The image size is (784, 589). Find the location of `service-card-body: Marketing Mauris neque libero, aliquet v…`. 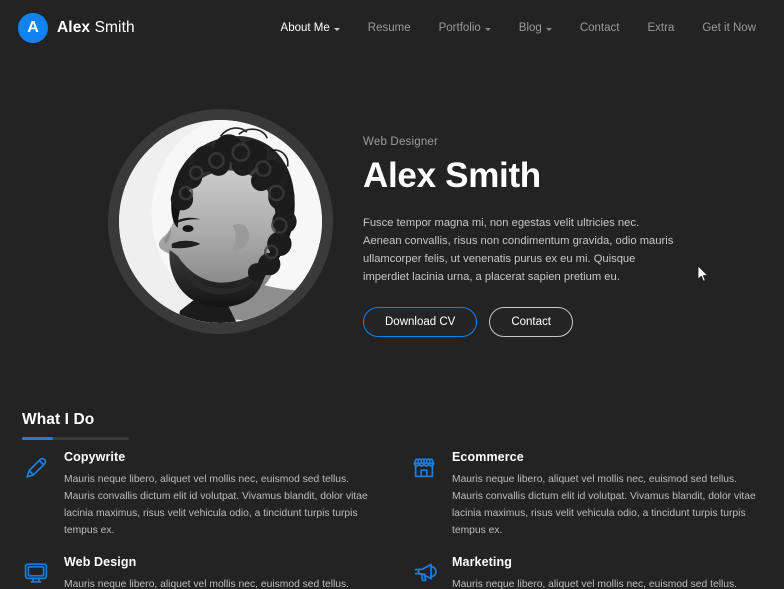

service-card-body: Marketing Mauris neque libero, aliquet v… is located at coordinates (608, 572).